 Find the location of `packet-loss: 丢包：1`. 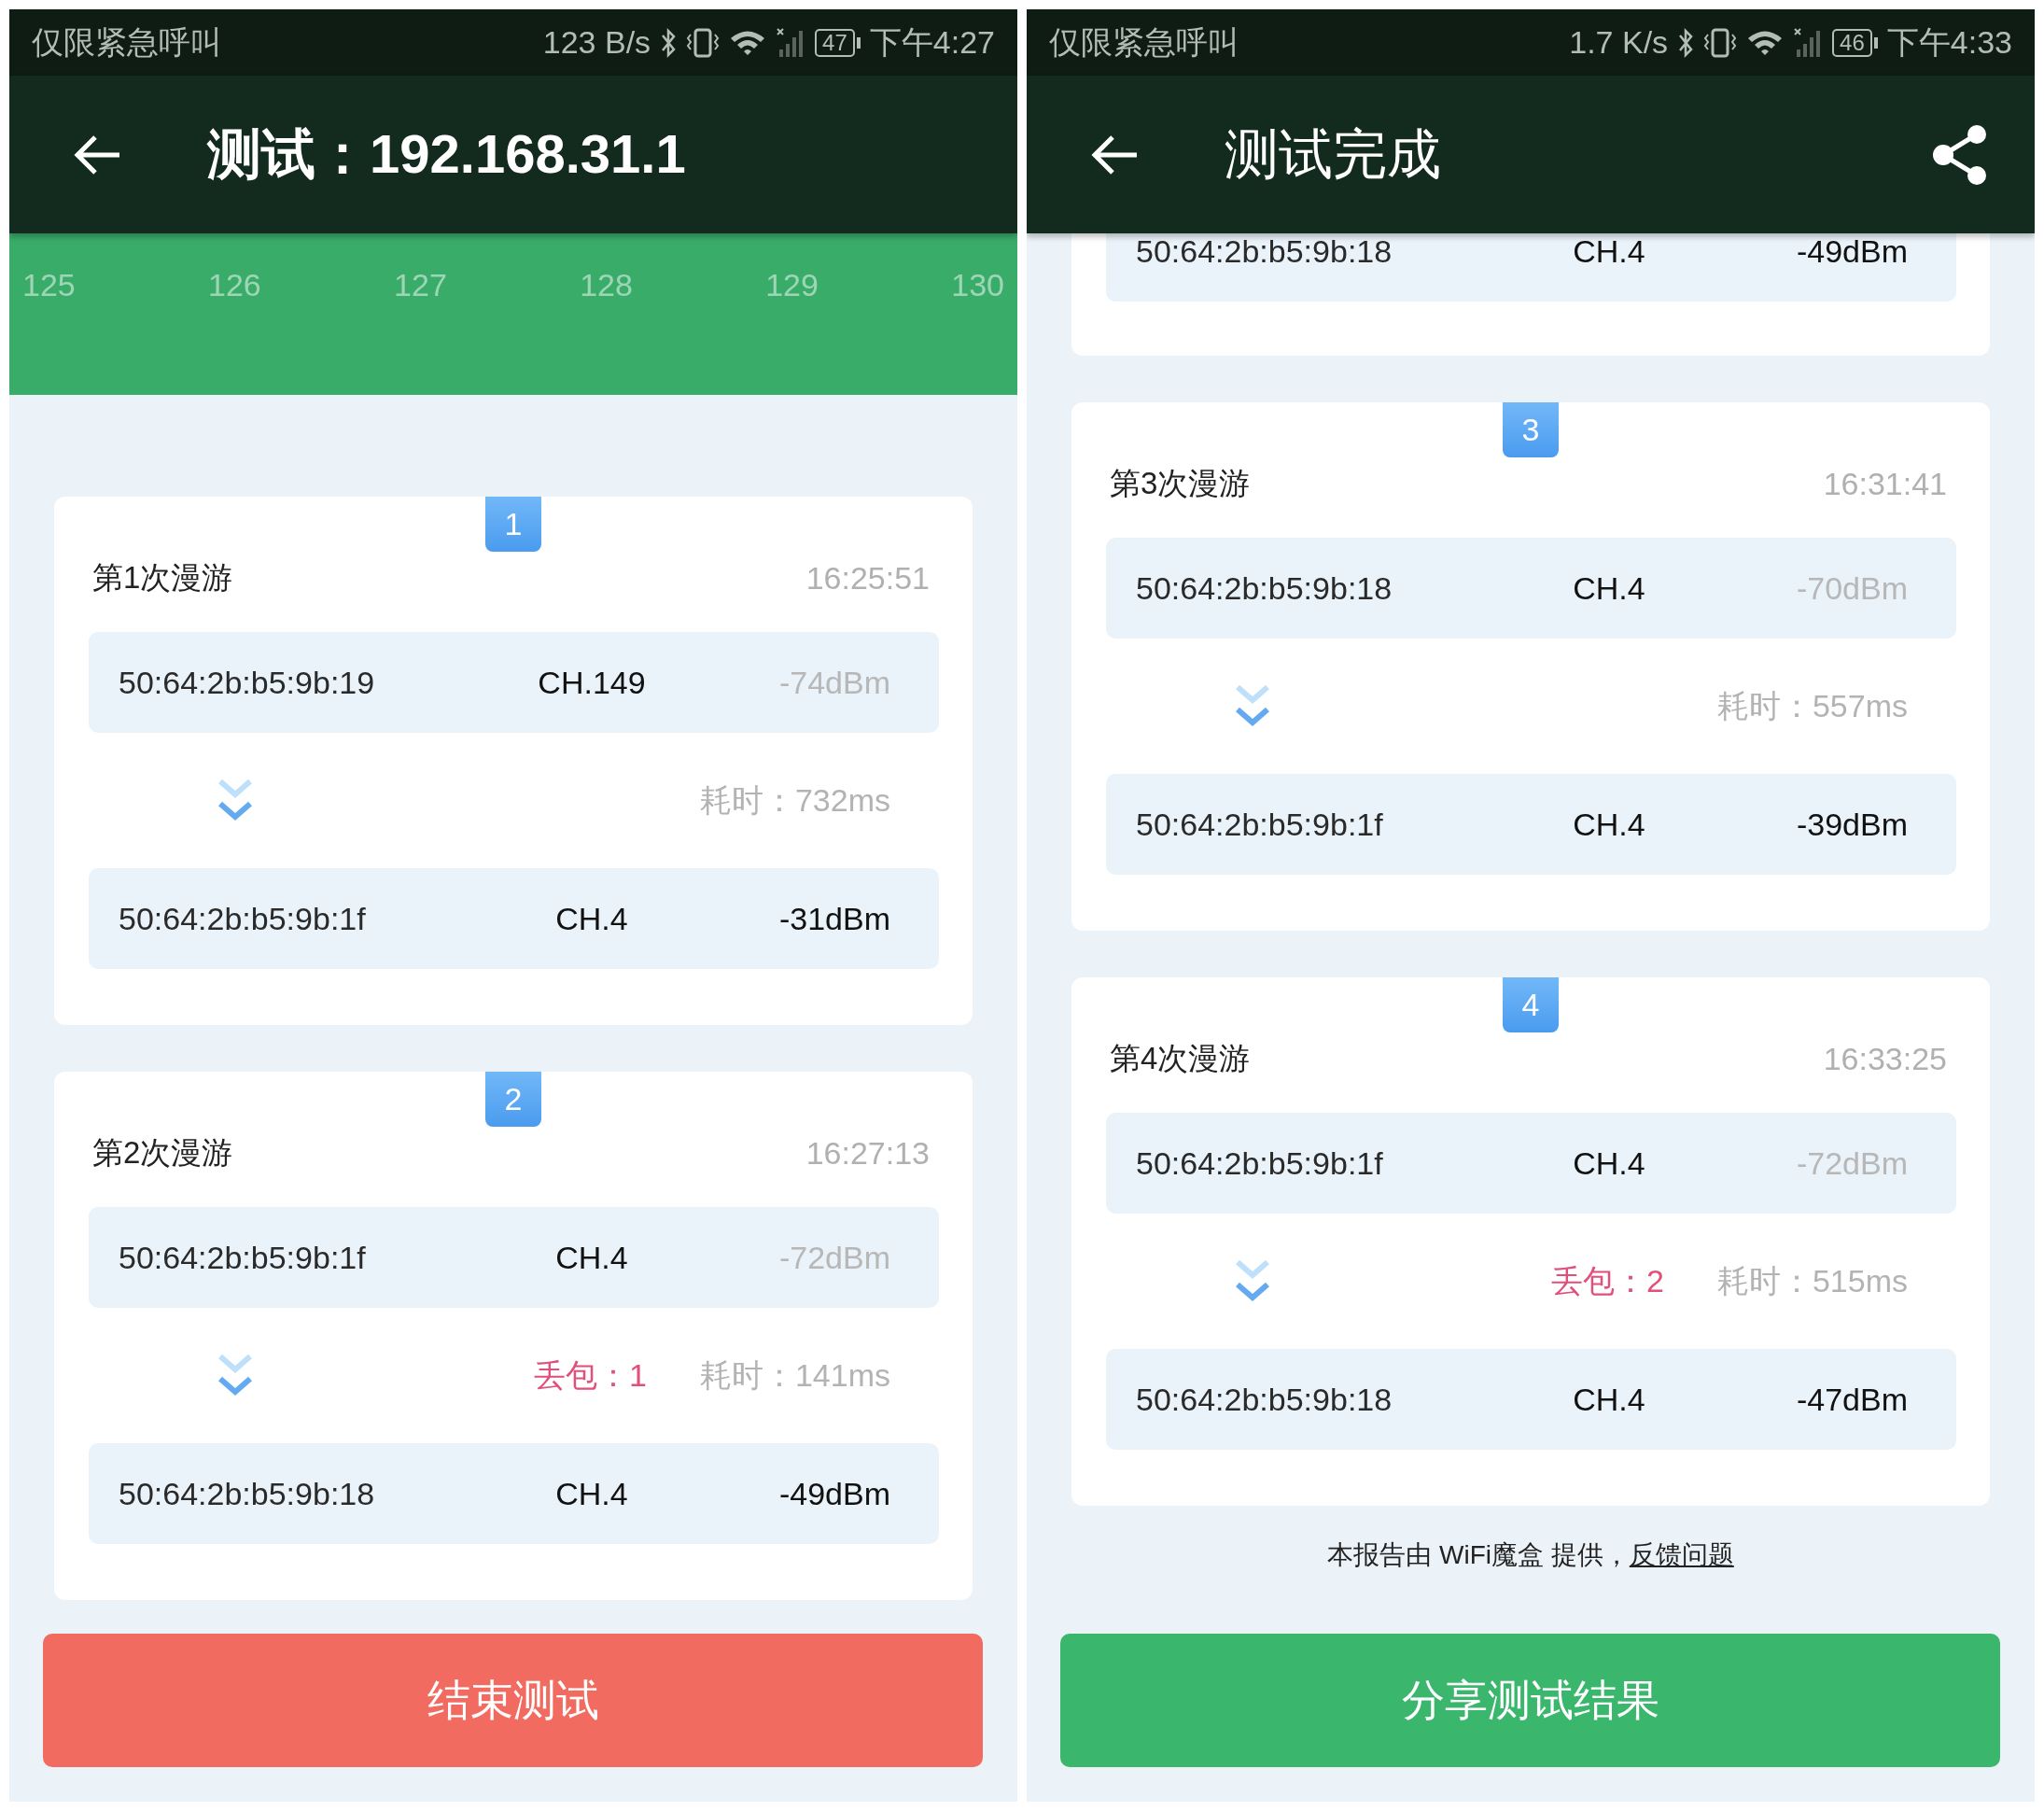

packet-loss: 丢包：1 is located at coordinates (590, 1375).